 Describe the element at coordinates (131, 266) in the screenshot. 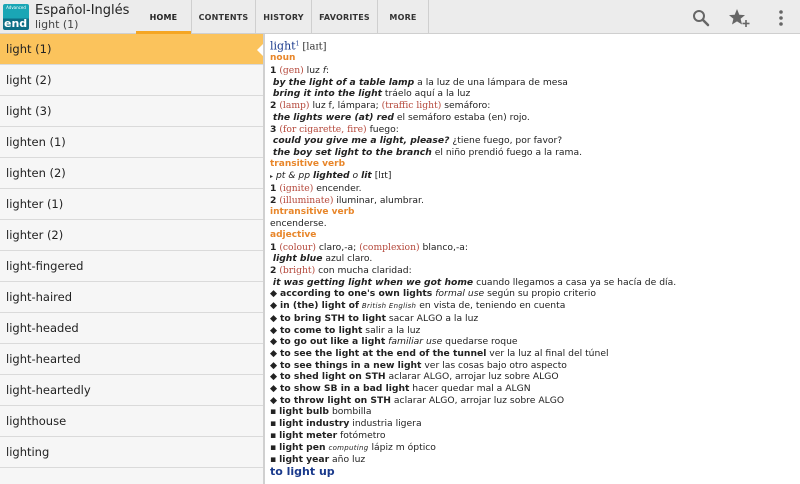

I see `list-item: light-fingered` at that location.